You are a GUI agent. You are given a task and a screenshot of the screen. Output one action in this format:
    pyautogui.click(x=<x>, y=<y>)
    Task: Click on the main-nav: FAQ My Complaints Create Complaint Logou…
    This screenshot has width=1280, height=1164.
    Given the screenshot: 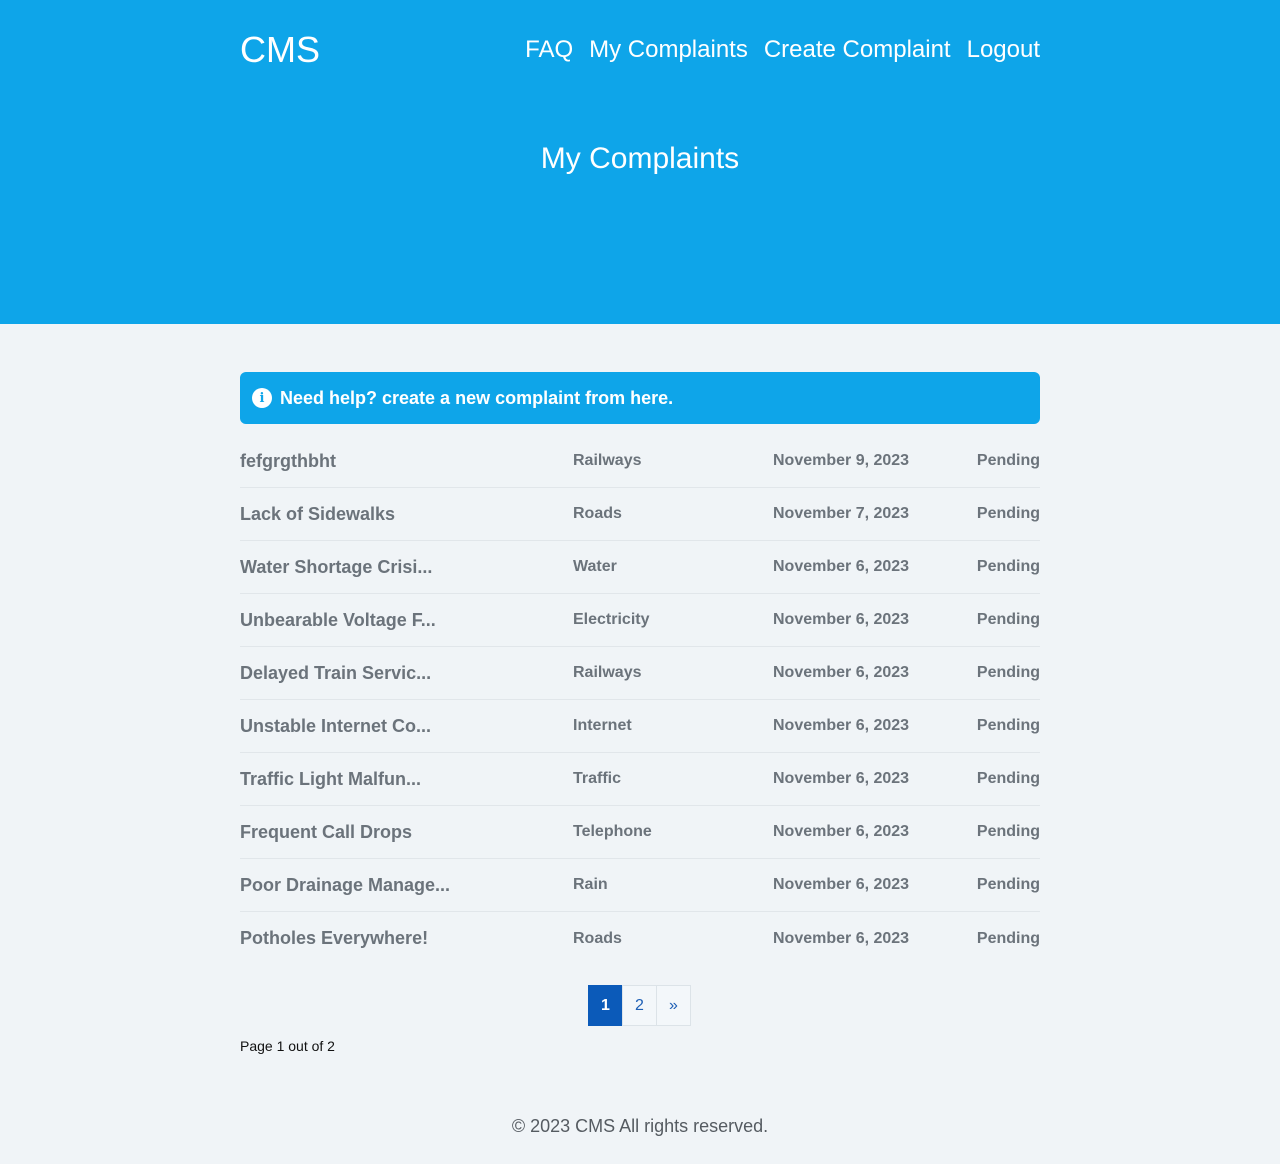 What is the action you would take?
    pyautogui.click(x=782, y=50)
    